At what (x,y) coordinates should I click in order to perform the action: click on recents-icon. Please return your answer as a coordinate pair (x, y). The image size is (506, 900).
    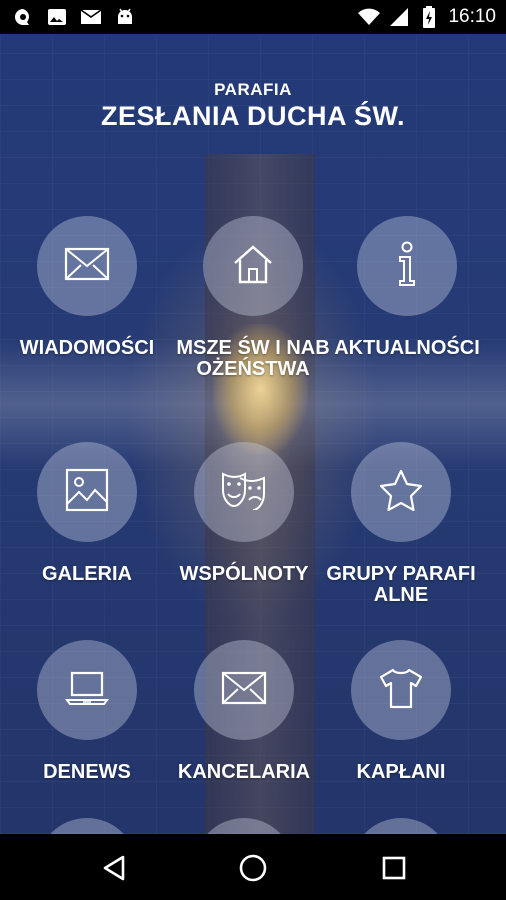
    Looking at the image, I should click on (394, 868).